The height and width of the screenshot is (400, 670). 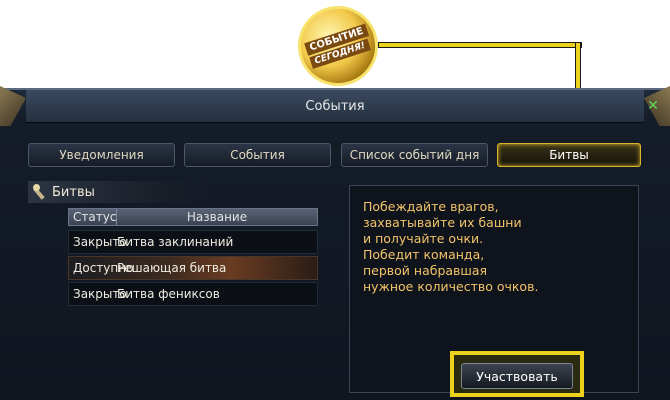 I want to click on join-button: Участвовать, so click(x=517, y=376).